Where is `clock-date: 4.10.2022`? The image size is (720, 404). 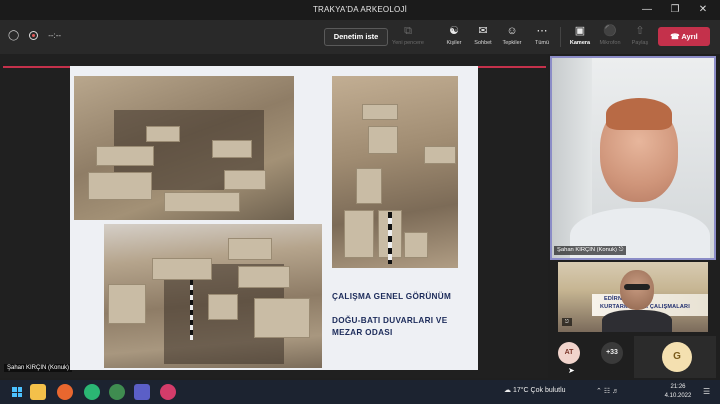
clock-date: 4.10.2022 is located at coordinates (678, 396).